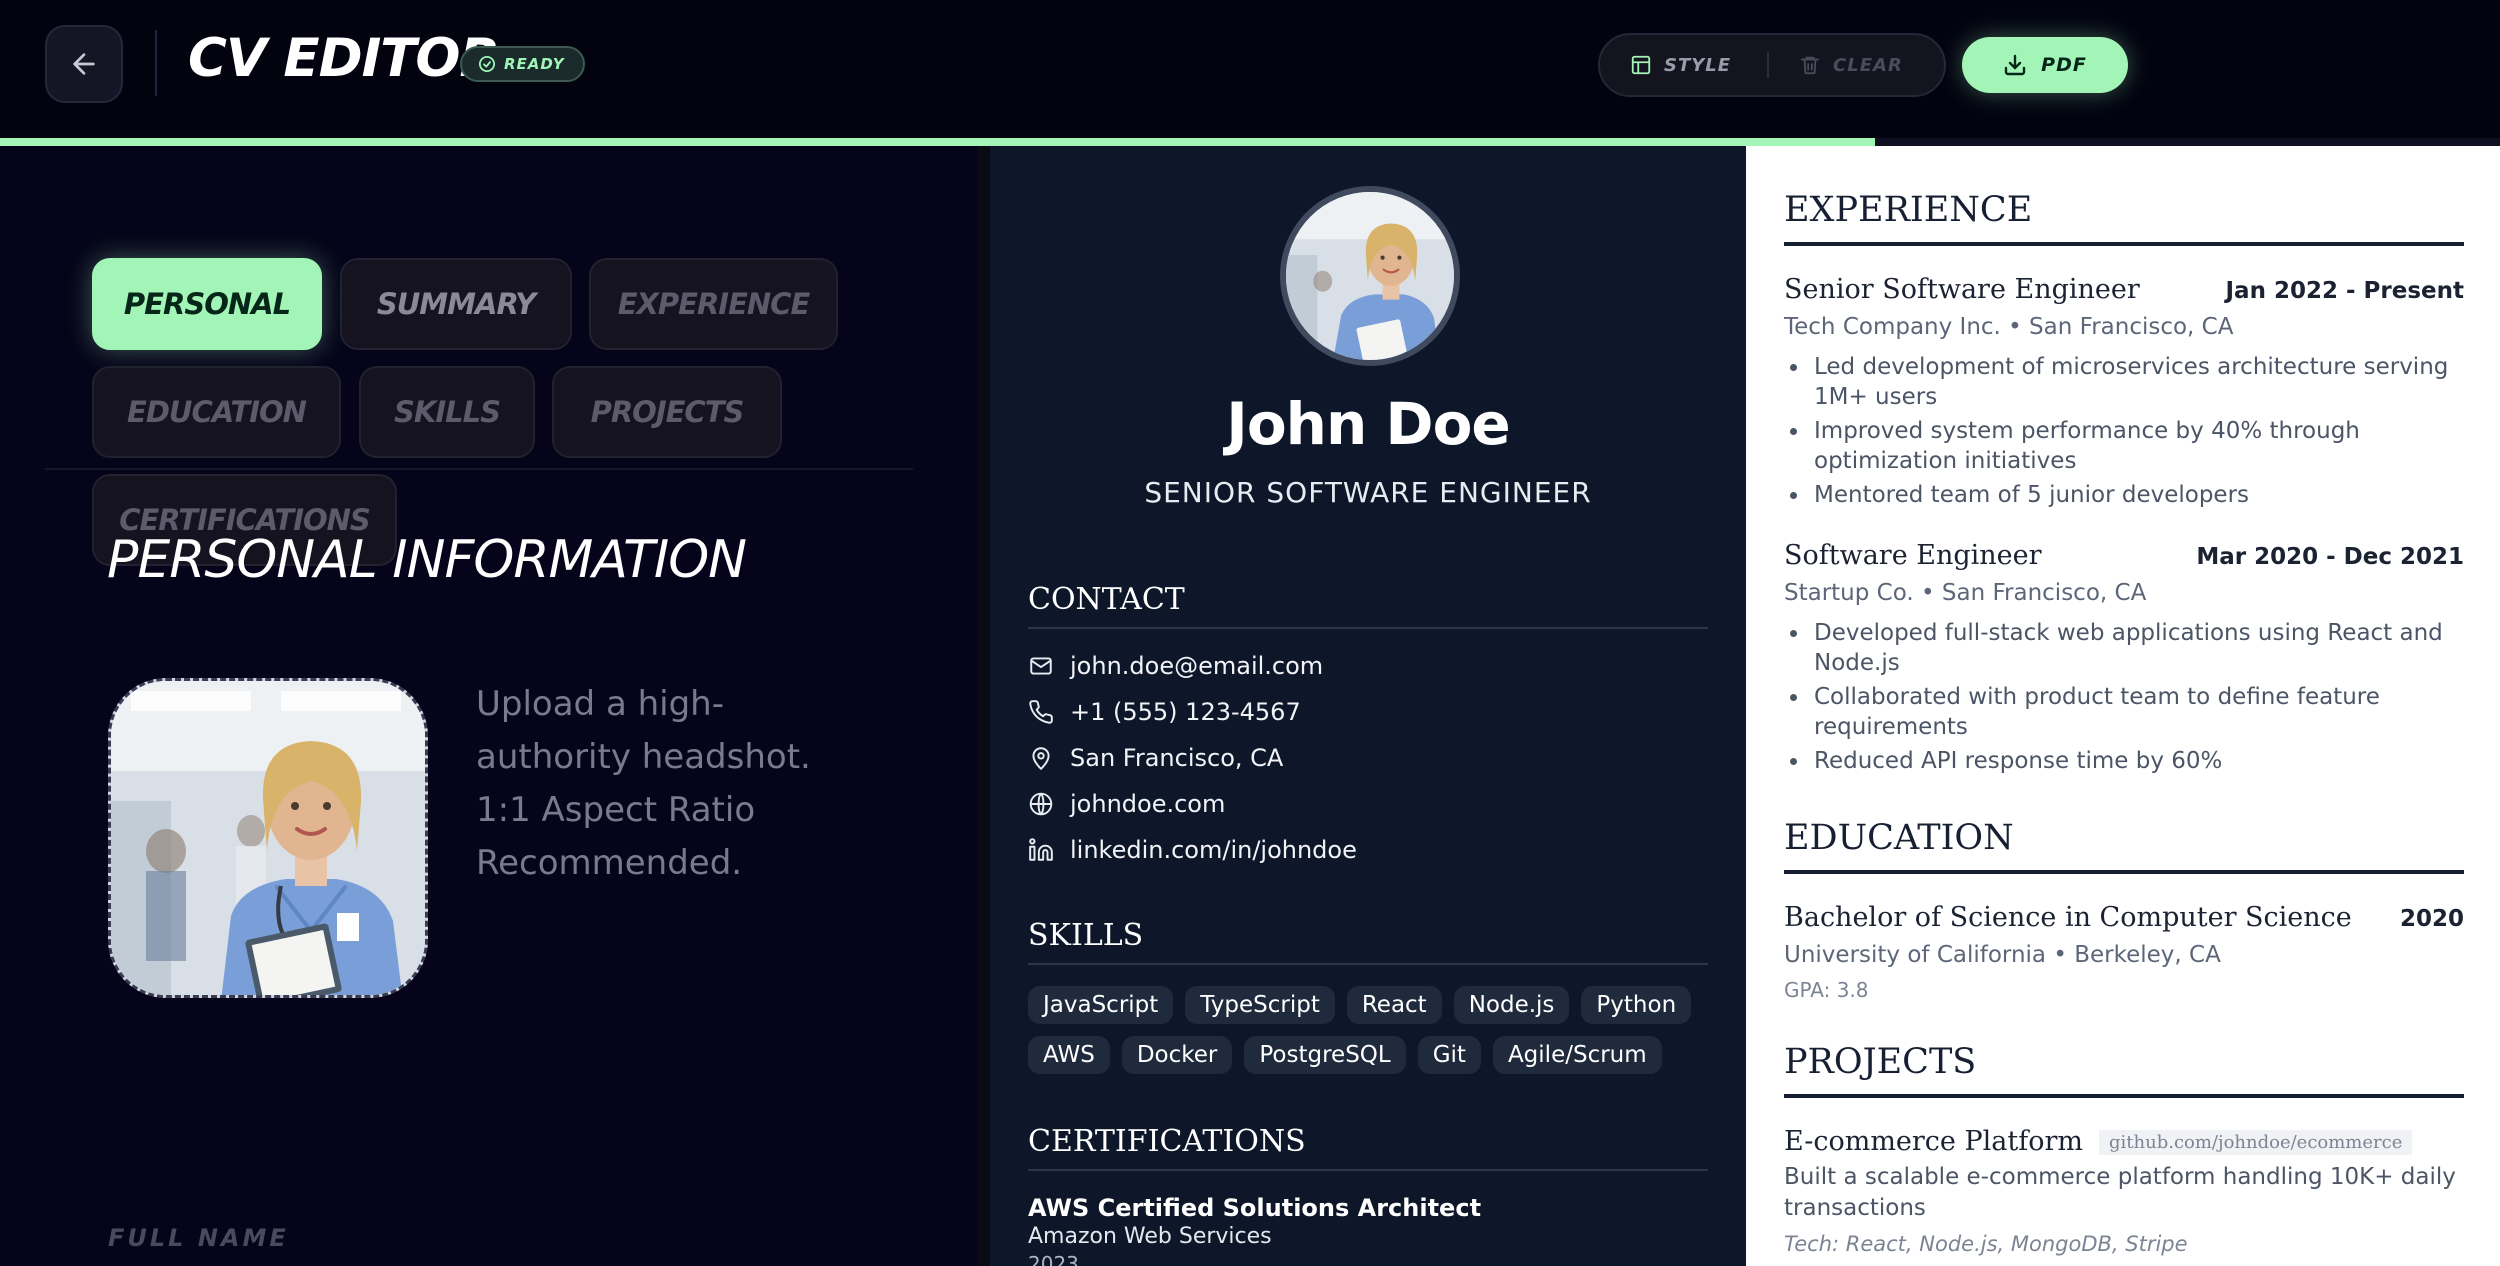 This screenshot has width=2500, height=1266. Describe the element at coordinates (1250, 69) in the screenshot. I see `top-bar: CV EDITOR READY STYLE CLEAR PDF` at that location.